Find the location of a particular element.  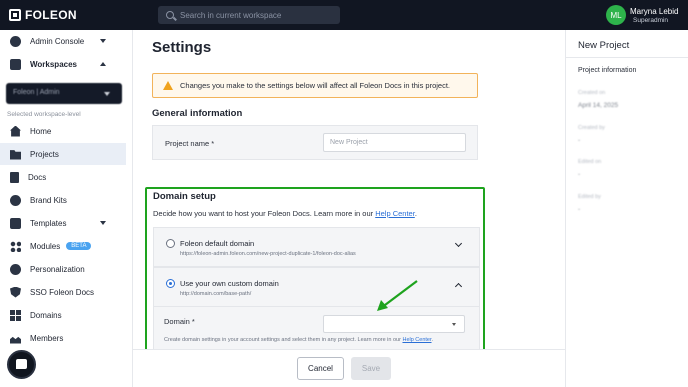

sidebar-item-brand-kits: Brand Kits is located at coordinates (63, 200).